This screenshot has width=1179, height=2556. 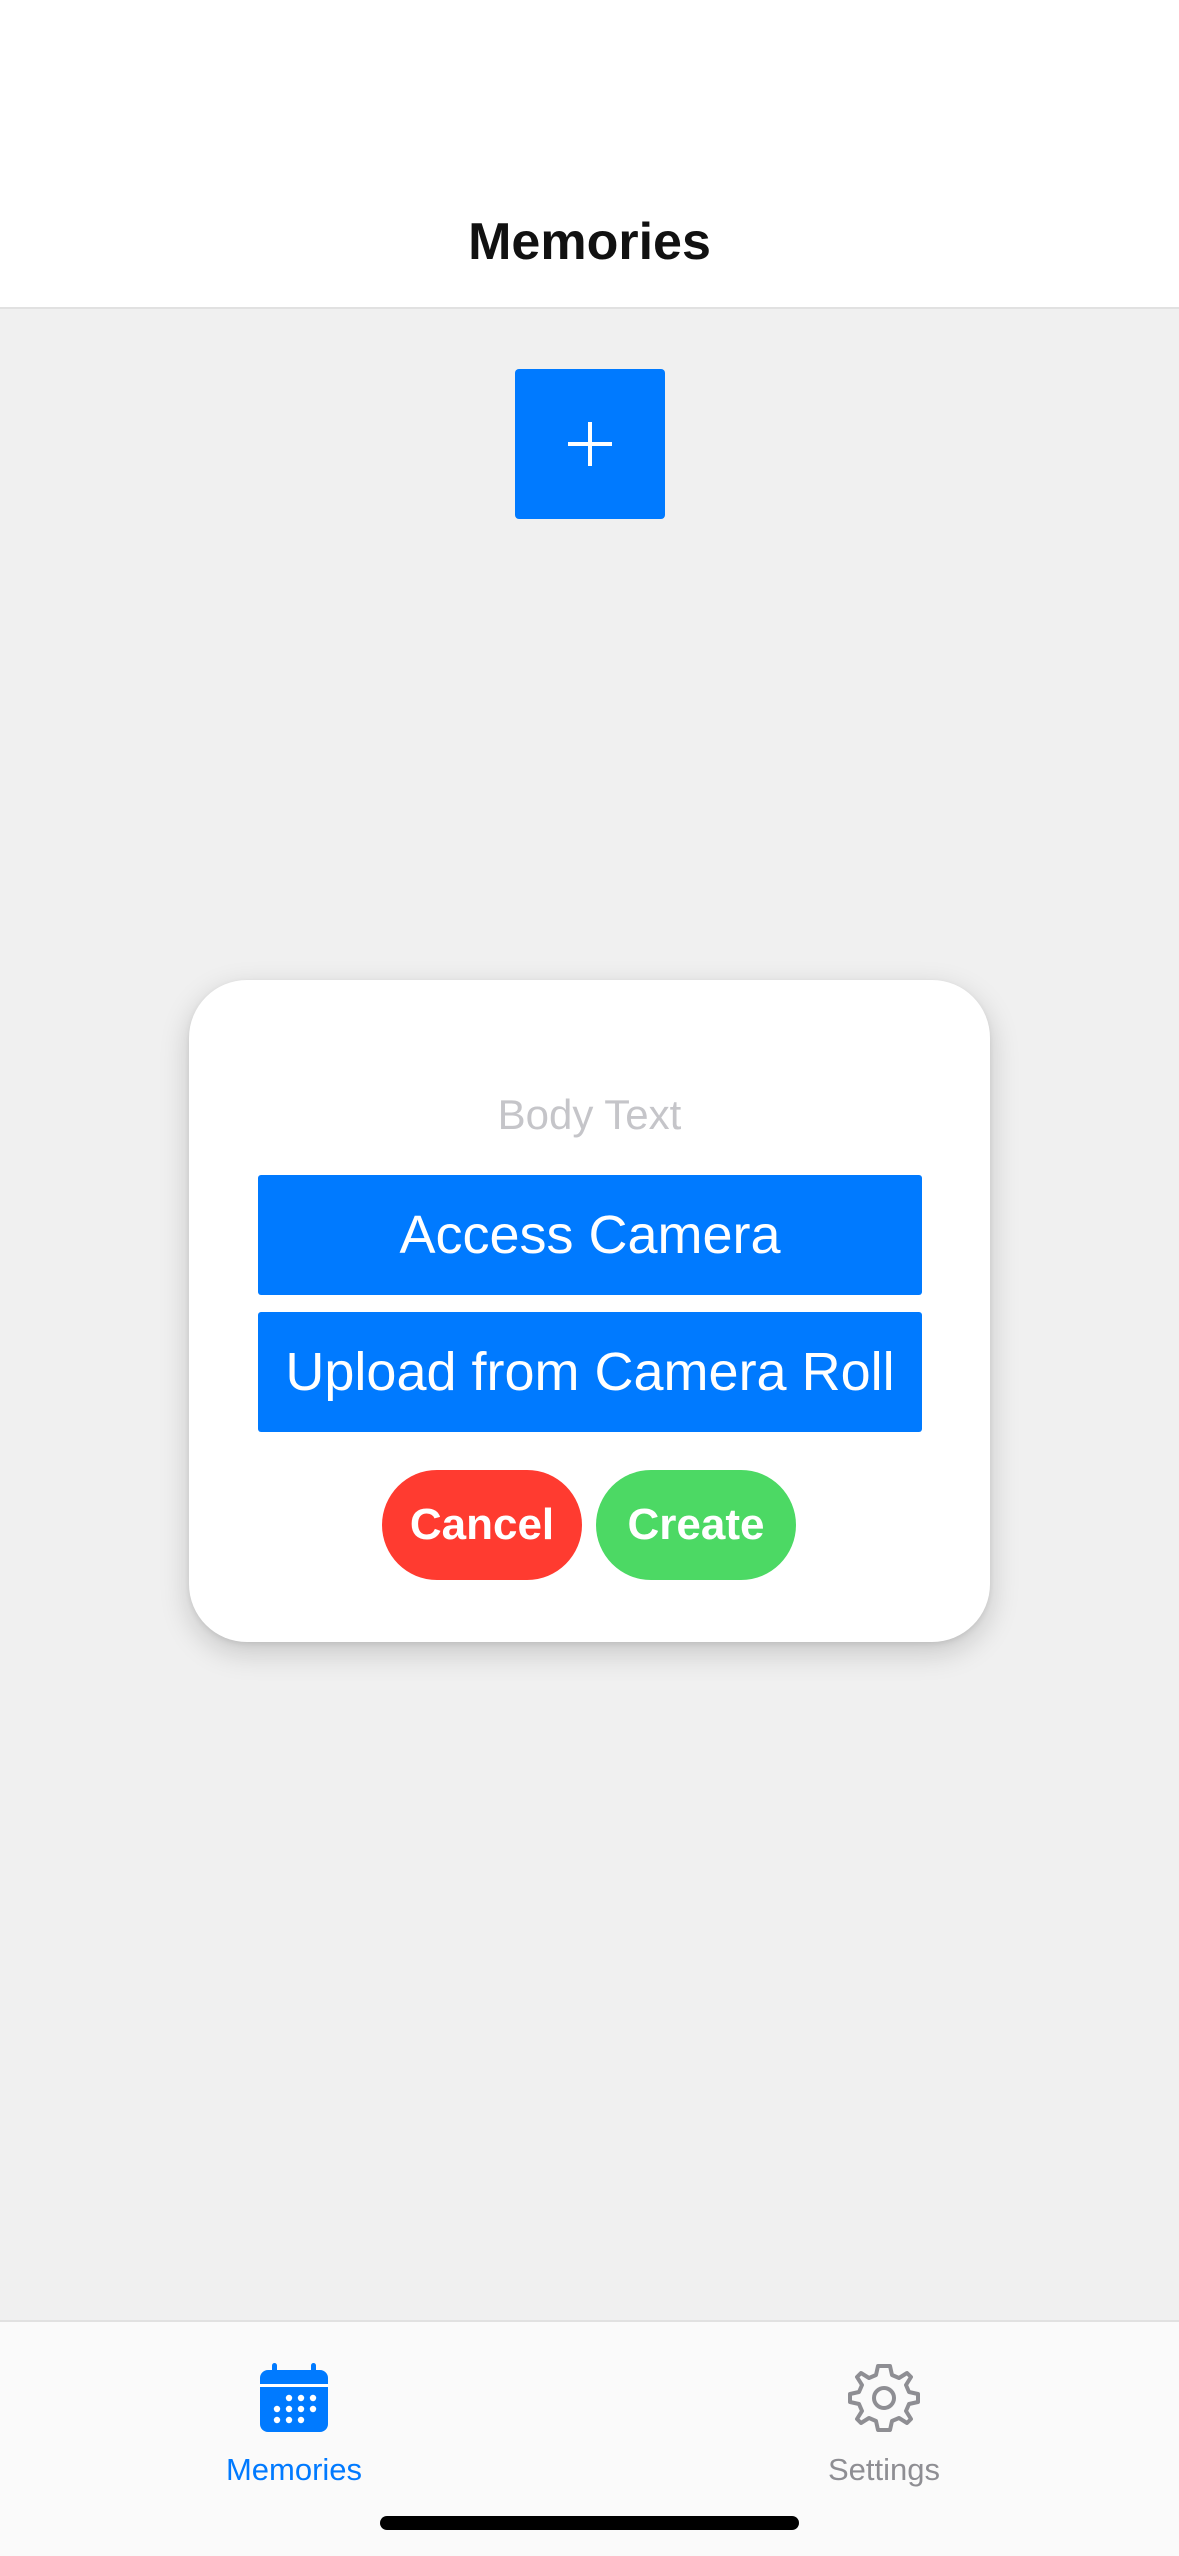 I want to click on tab-settings: Settings, so click(x=884, y=2420).